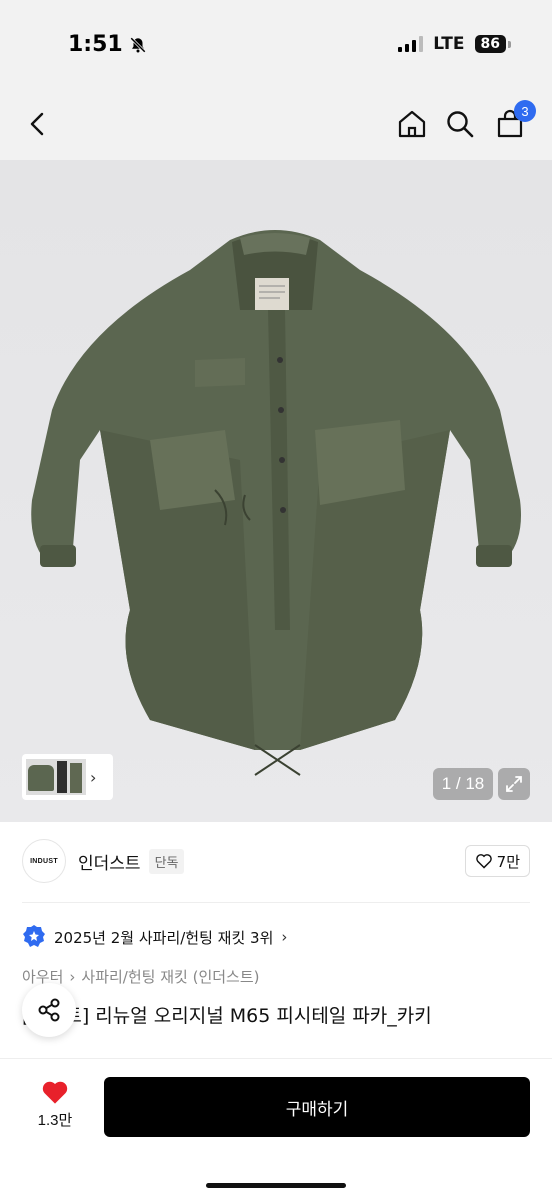  I want to click on expand-icon, so click(514, 784).